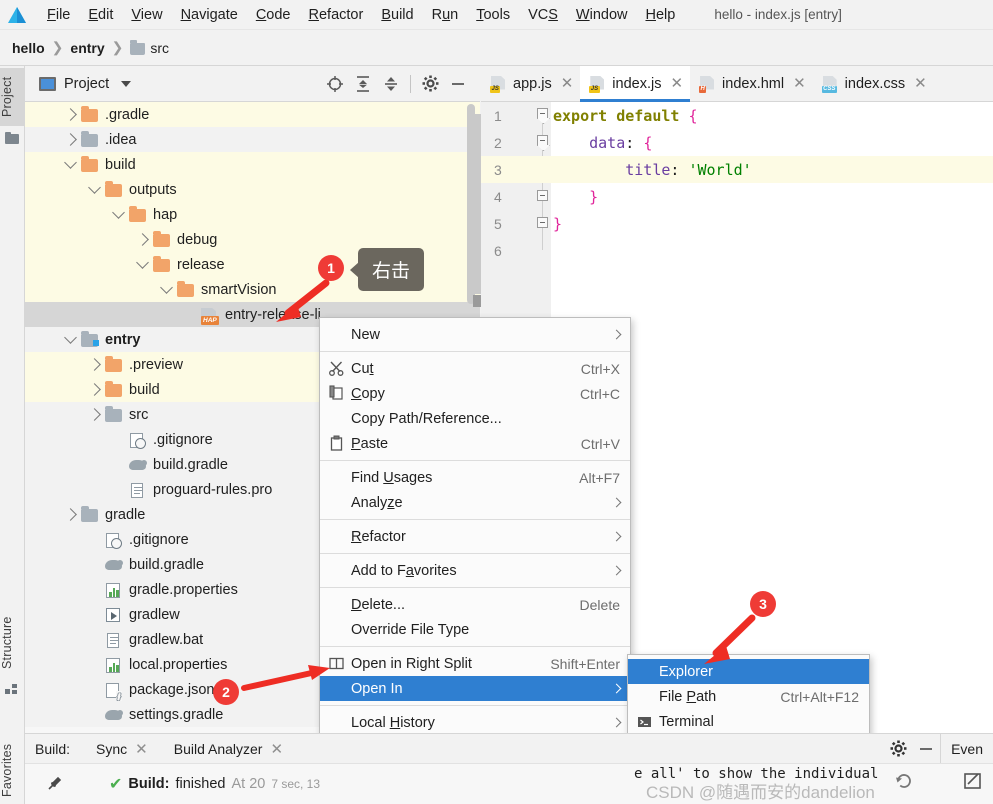 The height and width of the screenshot is (804, 993). I want to click on annotation-badge-2: 2, so click(226, 692).